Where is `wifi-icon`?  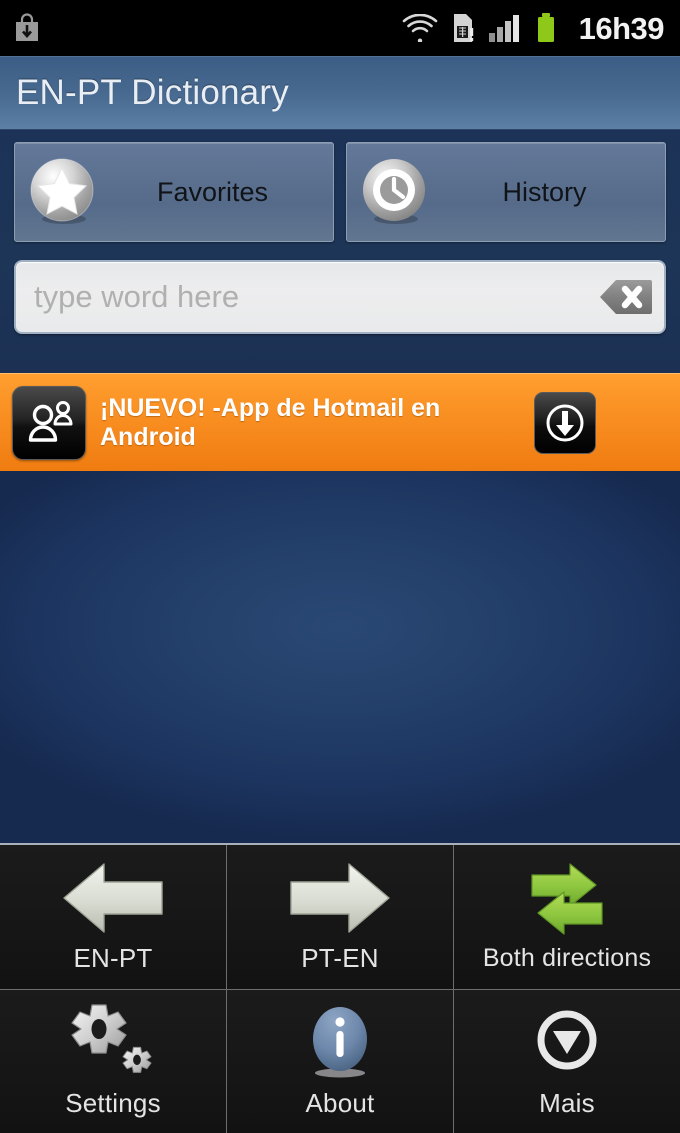
wifi-icon is located at coordinates (420, 28).